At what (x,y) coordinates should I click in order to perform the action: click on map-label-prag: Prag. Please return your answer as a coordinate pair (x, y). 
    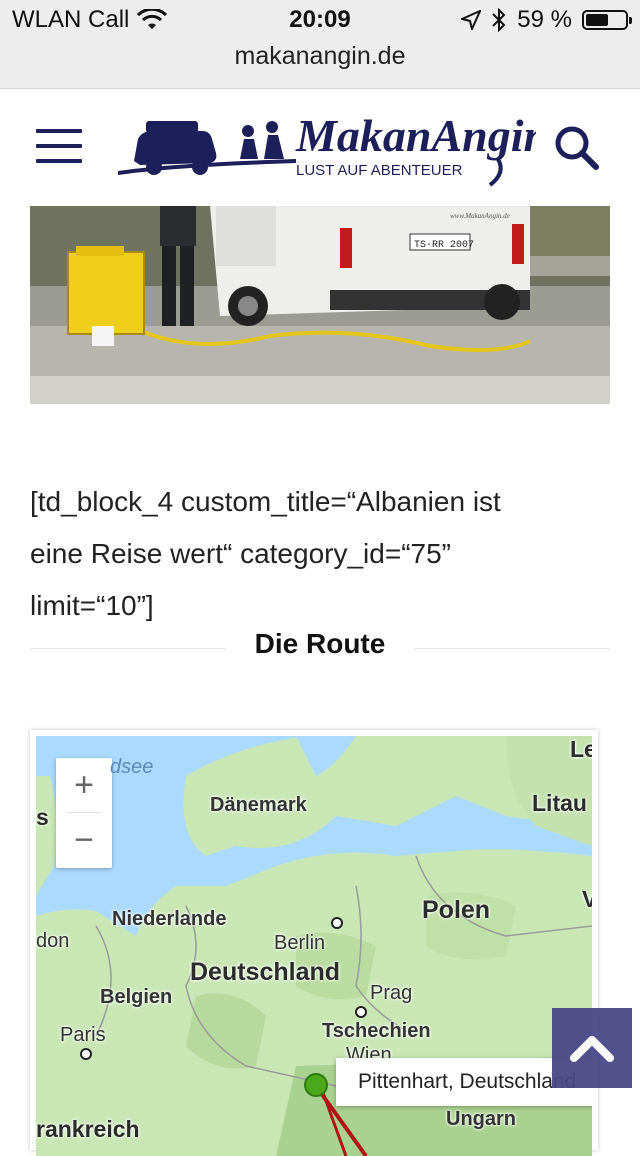
    Looking at the image, I should click on (391, 993).